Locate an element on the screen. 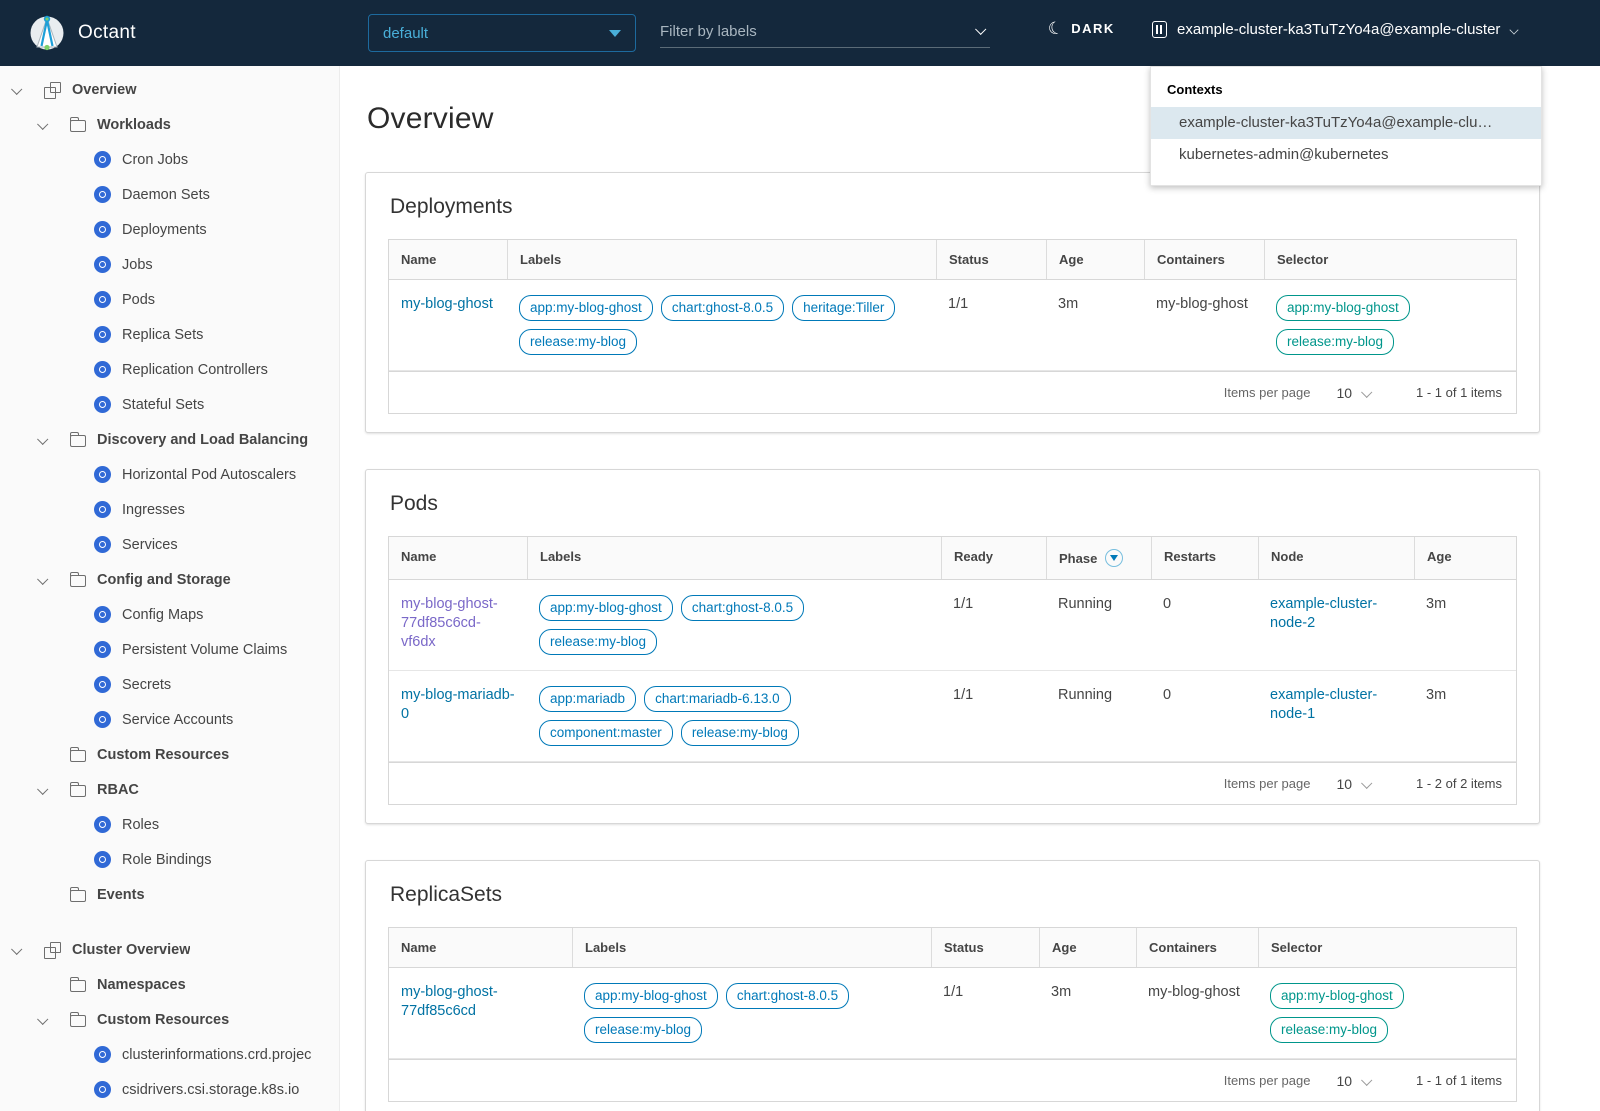  label-pill: chart:ghost-8.0.5 is located at coordinates (787, 996).